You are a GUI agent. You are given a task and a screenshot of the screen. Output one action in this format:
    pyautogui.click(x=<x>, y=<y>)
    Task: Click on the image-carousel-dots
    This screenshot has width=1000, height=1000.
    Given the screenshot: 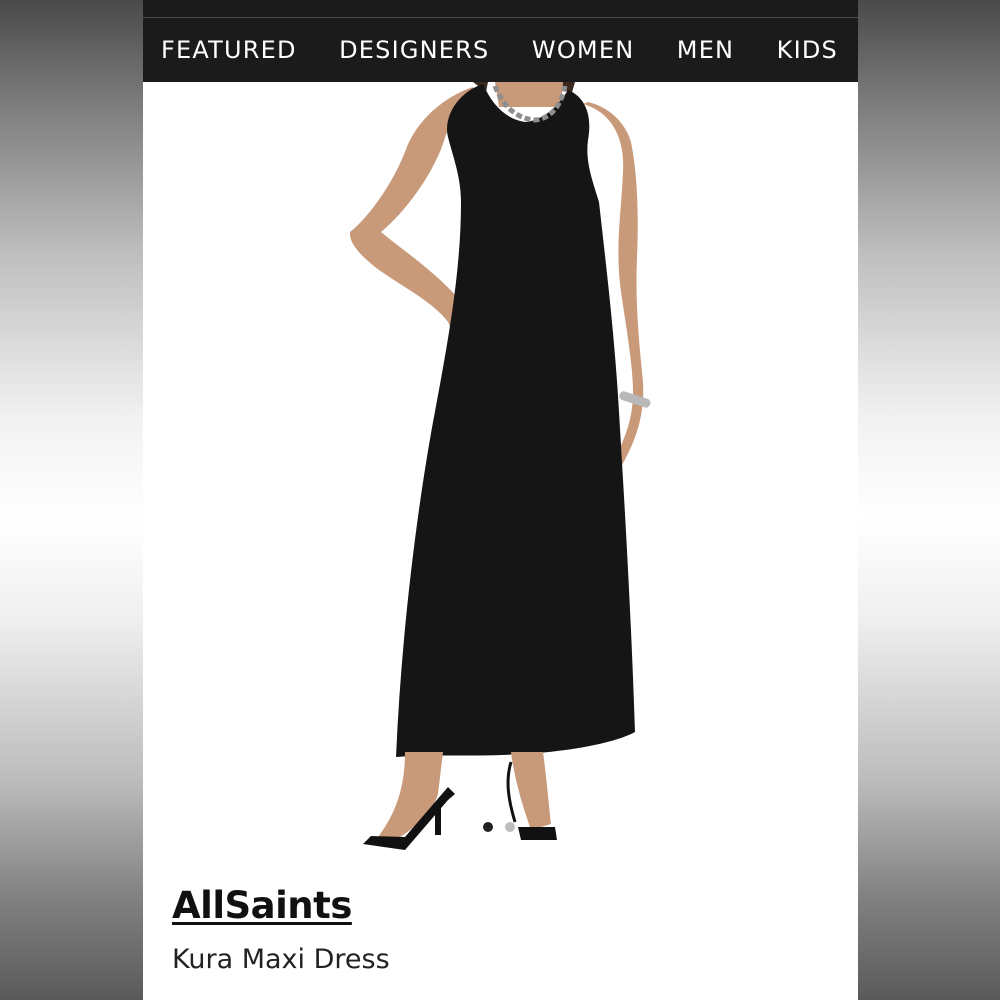 What is the action you would take?
    pyautogui.click(x=499, y=827)
    